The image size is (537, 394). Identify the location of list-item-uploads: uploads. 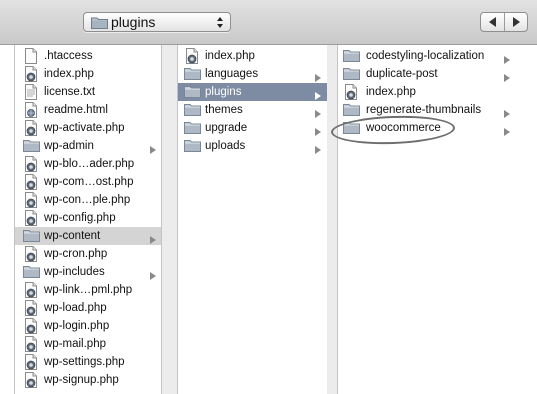
(252, 146).